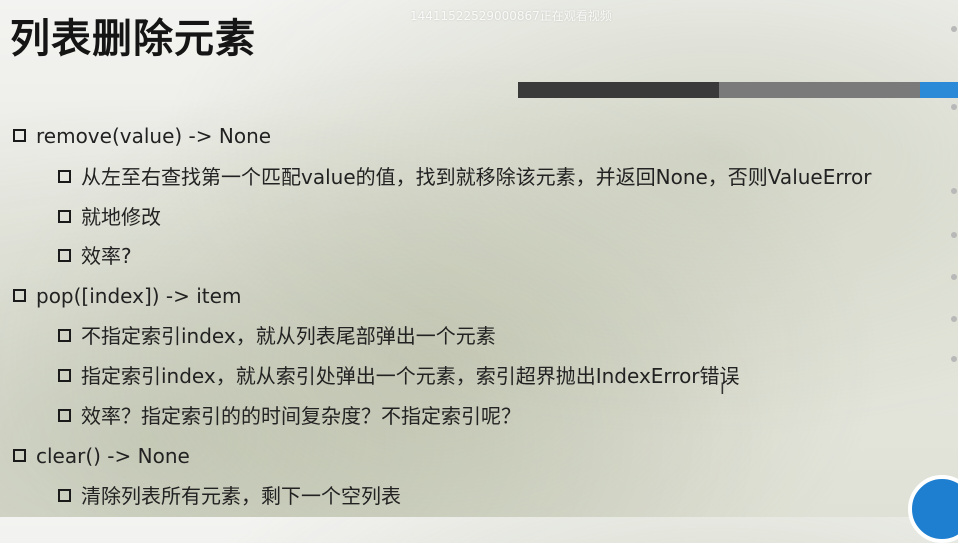 The height and width of the screenshot is (543, 958). Describe the element at coordinates (819, 90) in the screenshot. I see `progress-segment-mid` at that location.